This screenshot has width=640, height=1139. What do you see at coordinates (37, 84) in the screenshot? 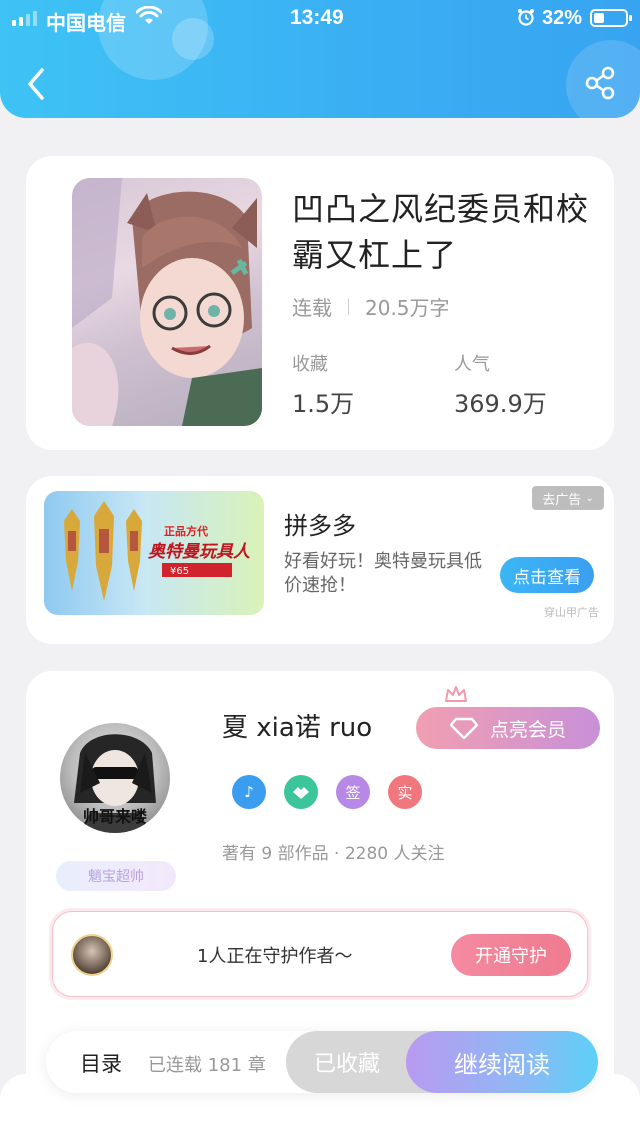
I see `back-button` at bounding box center [37, 84].